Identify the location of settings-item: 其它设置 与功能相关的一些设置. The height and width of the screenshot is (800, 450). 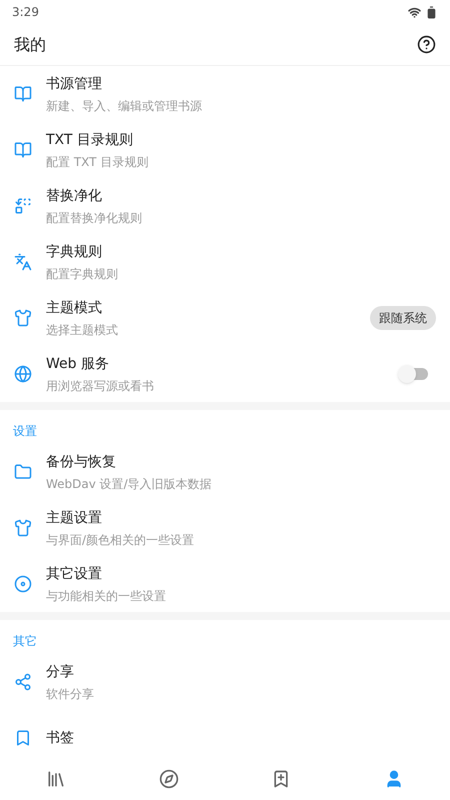
(225, 584).